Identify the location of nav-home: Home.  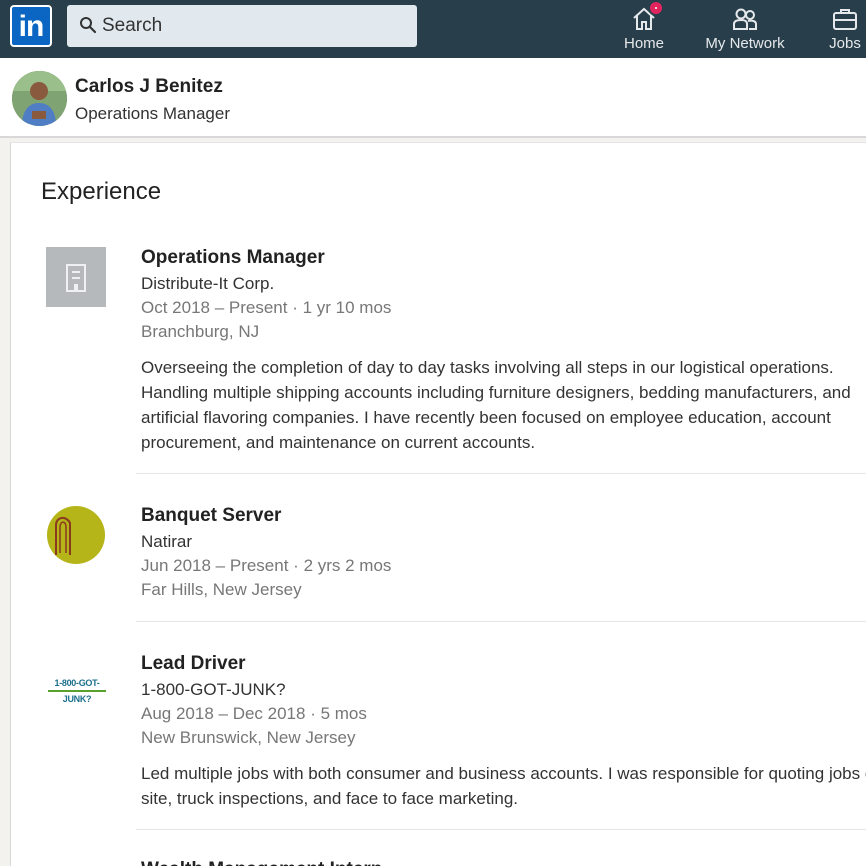
(644, 29).